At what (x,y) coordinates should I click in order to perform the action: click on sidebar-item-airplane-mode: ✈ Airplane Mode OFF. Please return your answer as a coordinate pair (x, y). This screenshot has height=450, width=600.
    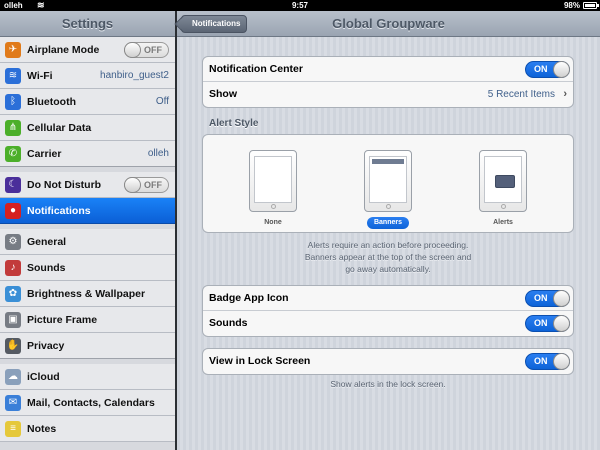
    Looking at the image, I should click on (87, 50).